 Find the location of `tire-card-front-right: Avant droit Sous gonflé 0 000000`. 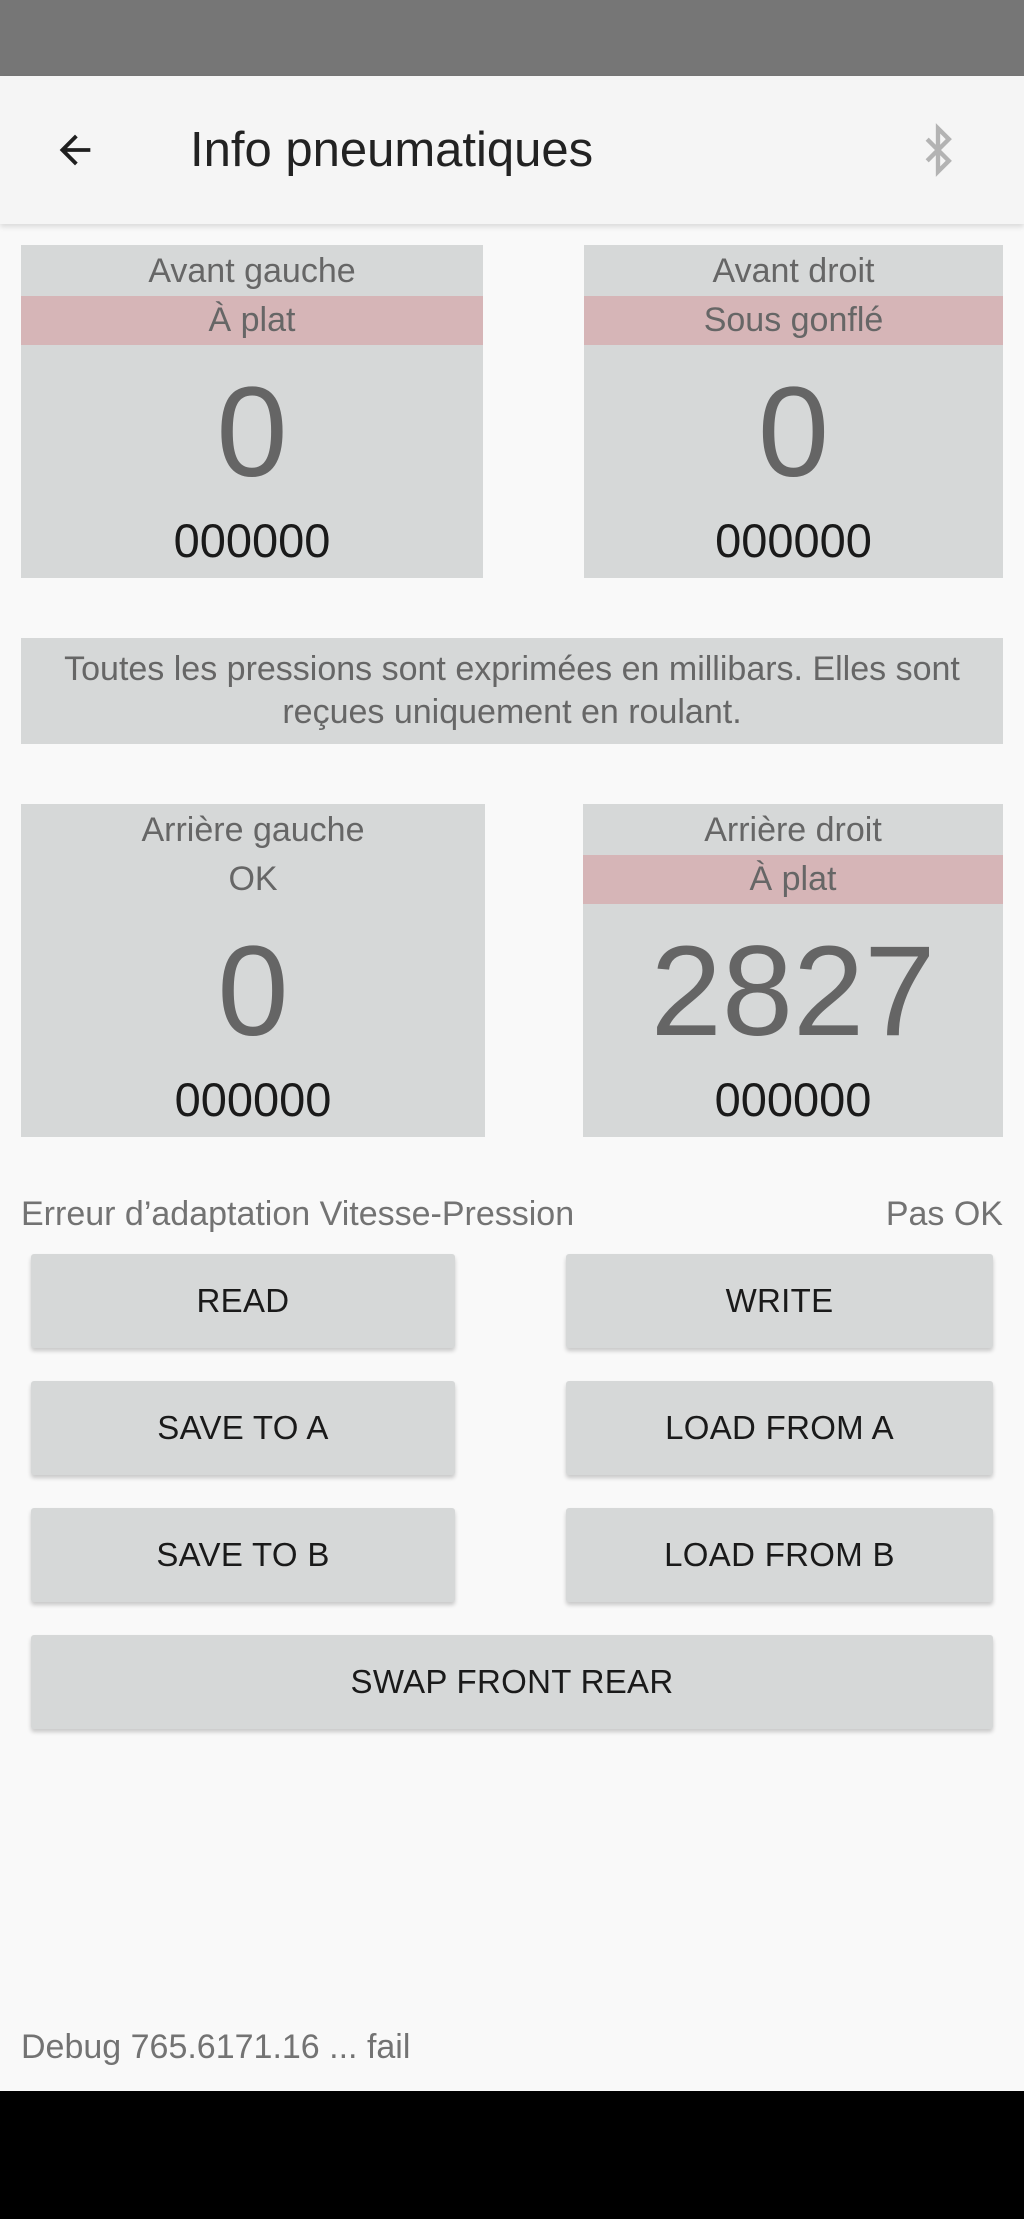

tire-card-front-right: Avant droit Sous gonflé 0 000000 is located at coordinates (793, 411).